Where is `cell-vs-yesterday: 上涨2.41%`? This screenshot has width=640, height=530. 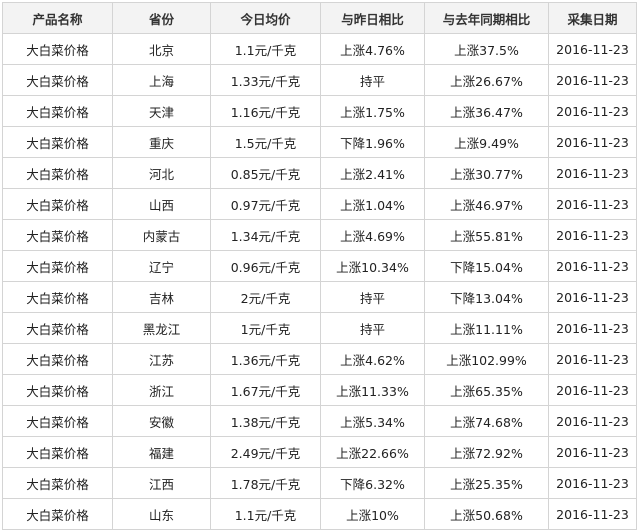
cell-vs-yesterday: 上涨2.41% is located at coordinates (372, 173).